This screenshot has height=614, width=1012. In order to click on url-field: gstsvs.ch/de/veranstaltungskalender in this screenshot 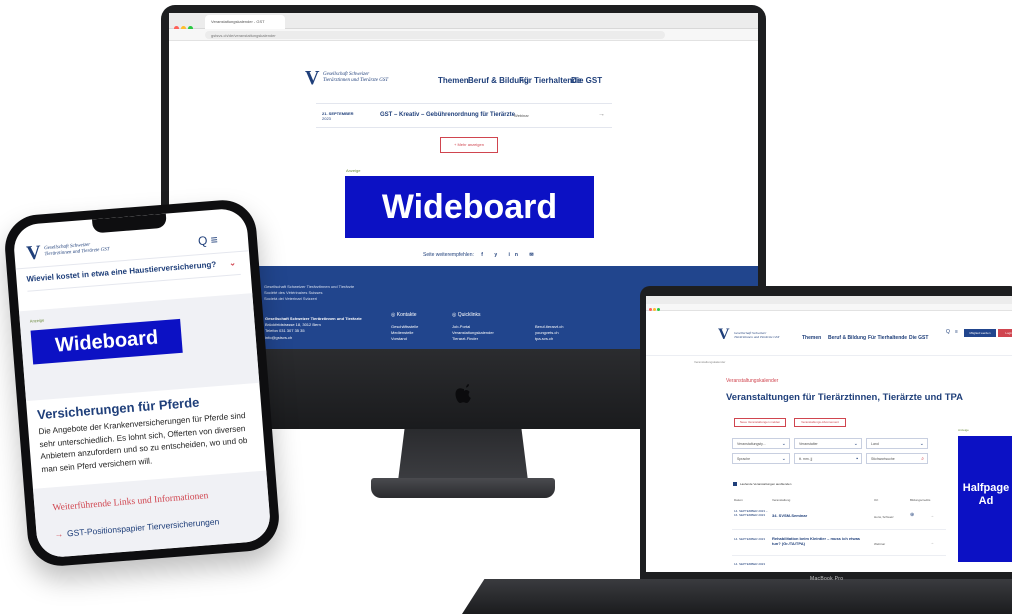, I will do `click(435, 35)`.